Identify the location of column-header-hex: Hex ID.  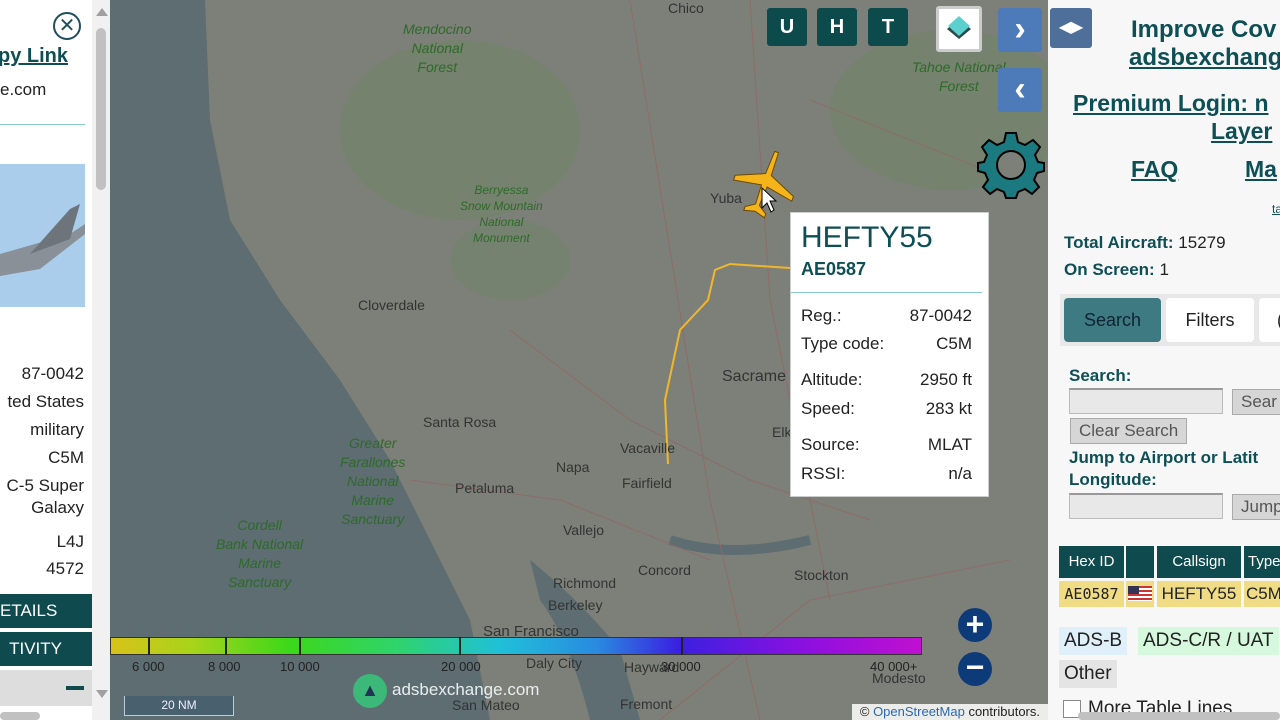
(1091, 562).